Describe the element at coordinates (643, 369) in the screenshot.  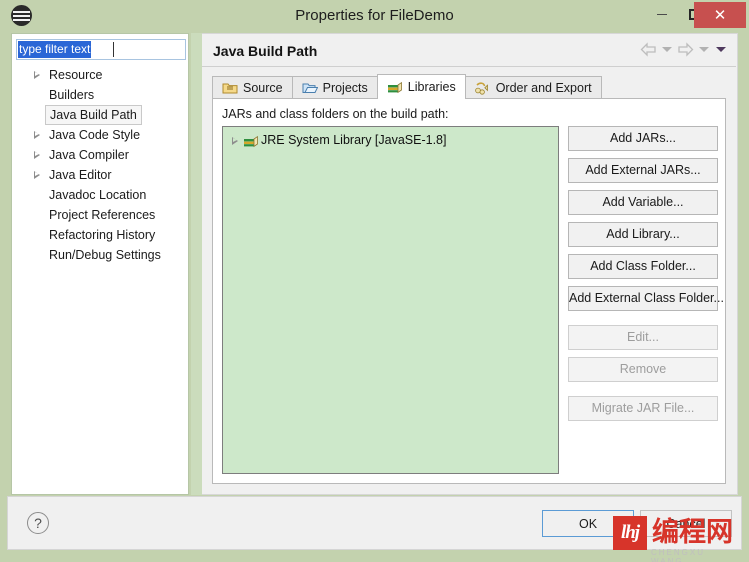
I see `remove-button: Remove` at that location.